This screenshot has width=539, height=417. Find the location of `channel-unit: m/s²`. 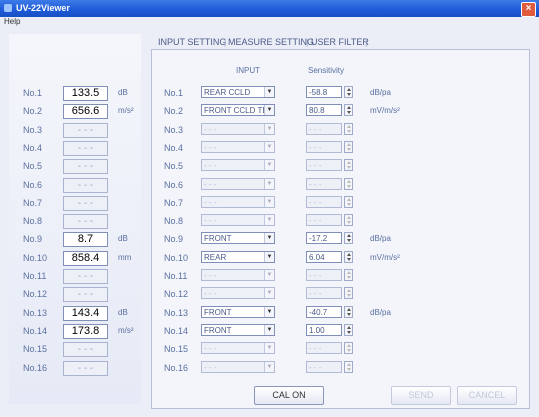

channel-unit: m/s² is located at coordinates (126, 330).